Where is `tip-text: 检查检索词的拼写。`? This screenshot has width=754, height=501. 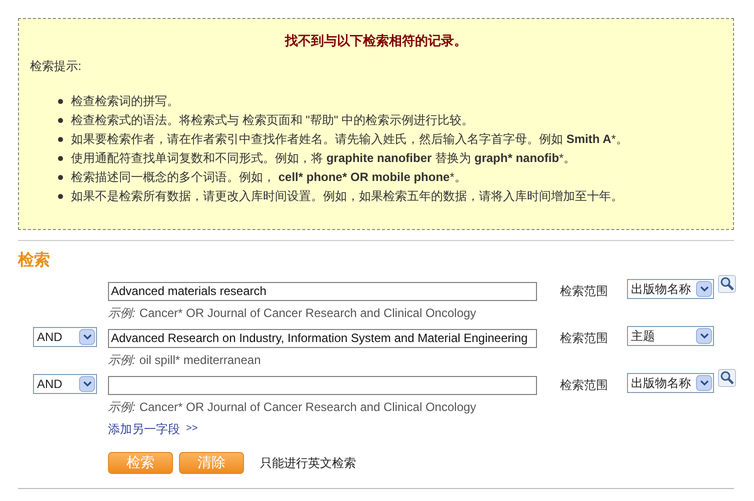
tip-text: 检查检索词的拼写。 is located at coordinates (125, 101).